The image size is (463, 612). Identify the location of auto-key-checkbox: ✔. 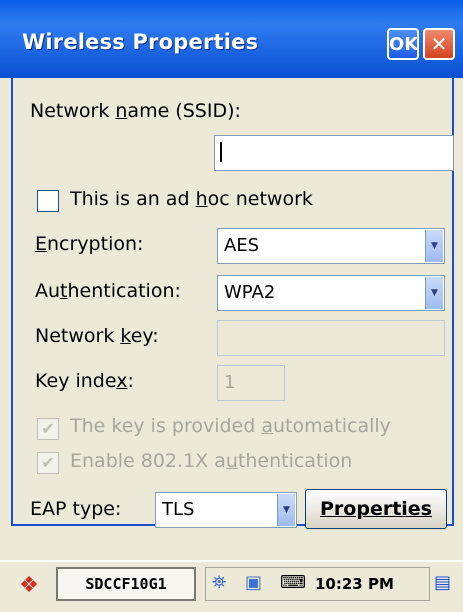
(48, 429).